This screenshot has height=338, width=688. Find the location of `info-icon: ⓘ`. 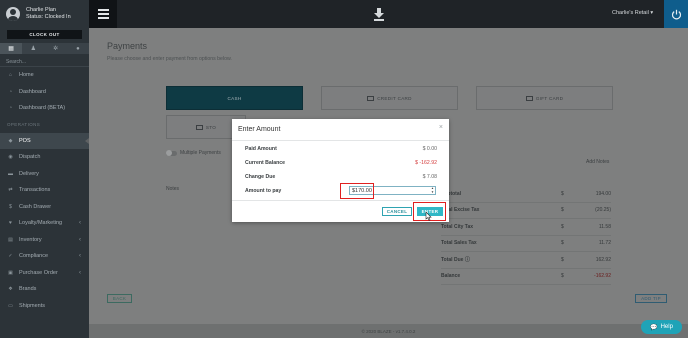

info-icon: ⓘ is located at coordinates (467, 260).